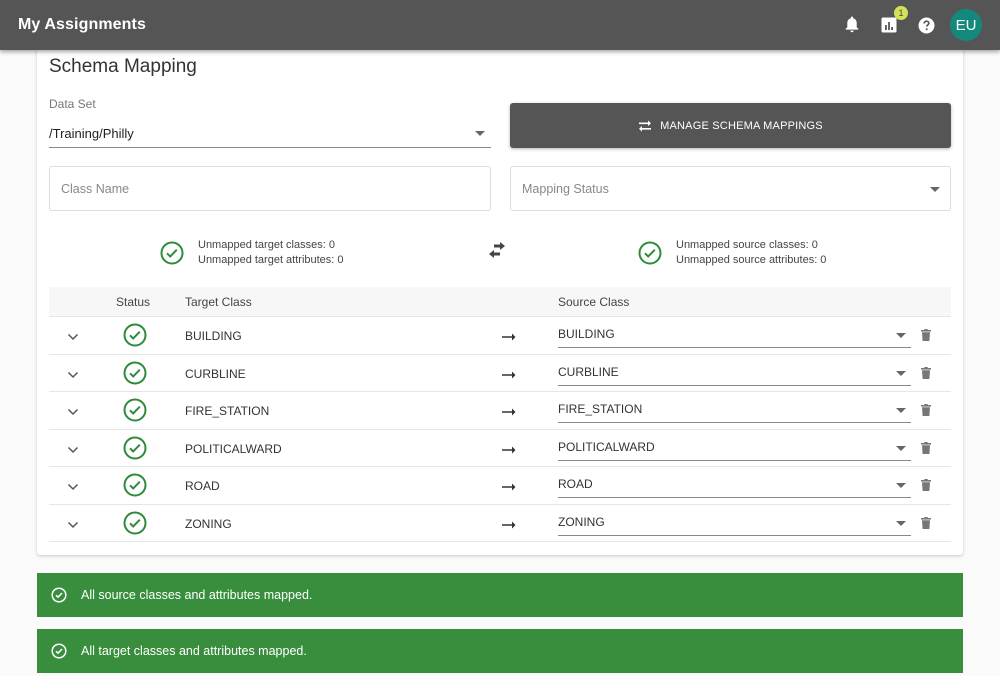  Describe the element at coordinates (72, 104) in the screenshot. I see `dataset-label: Data Set` at that location.